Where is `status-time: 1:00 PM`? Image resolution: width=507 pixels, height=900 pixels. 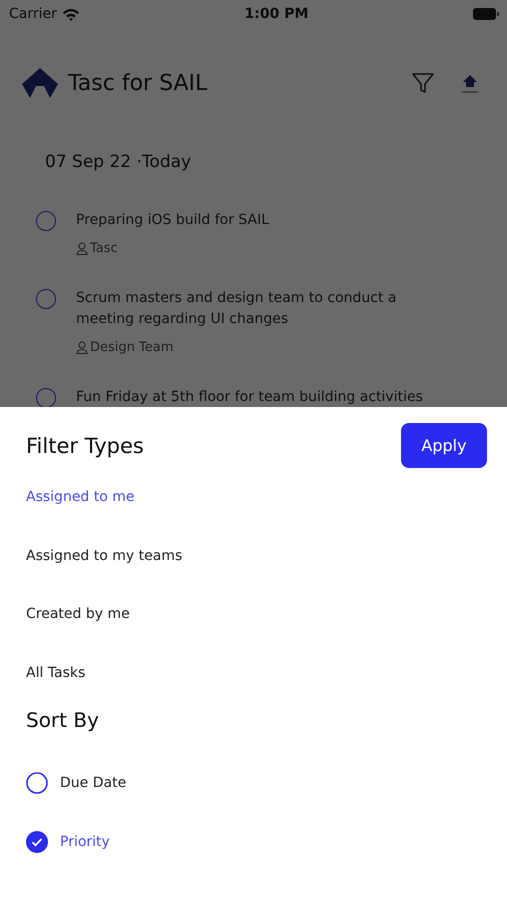 status-time: 1:00 PM is located at coordinates (276, 14).